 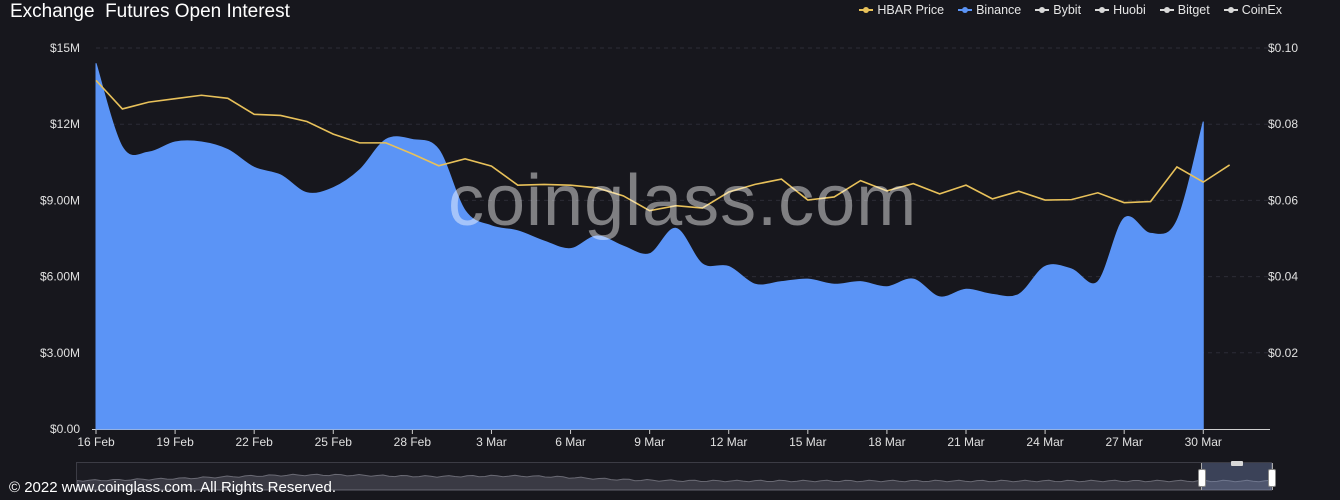 I want to click on navigator-right-handle, so click(x=1272, y=478).